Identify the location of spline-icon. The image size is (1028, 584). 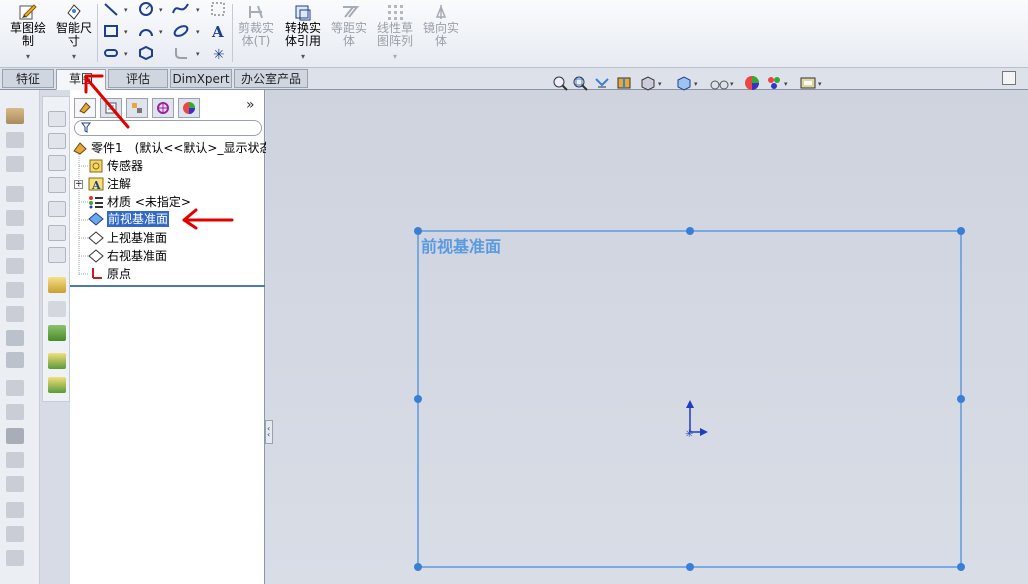
(181, 9).